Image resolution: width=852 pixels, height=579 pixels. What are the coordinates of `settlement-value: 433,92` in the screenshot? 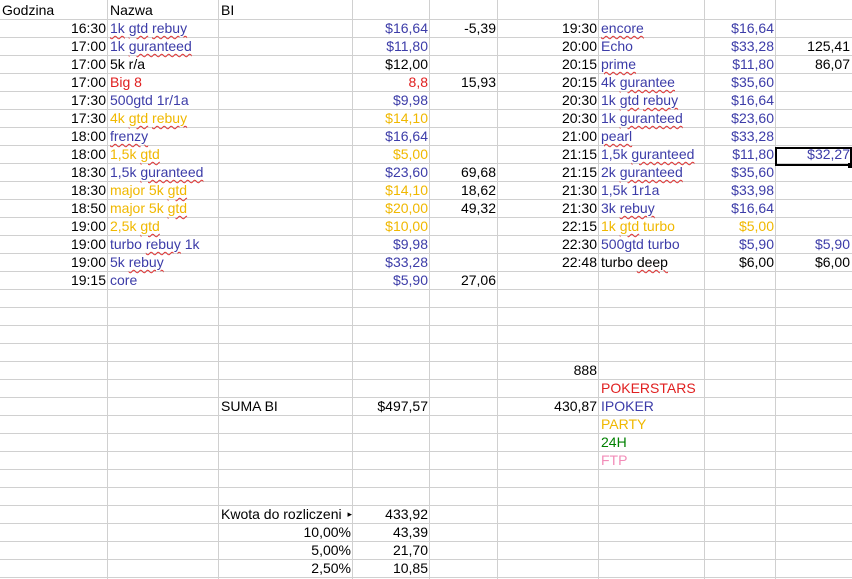 It's located at (391, 515).